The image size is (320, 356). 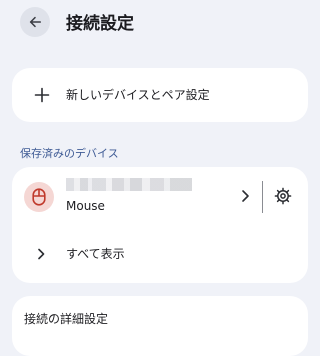 I want to click on app-bar: 接続設定, so click(x=160, y=22).